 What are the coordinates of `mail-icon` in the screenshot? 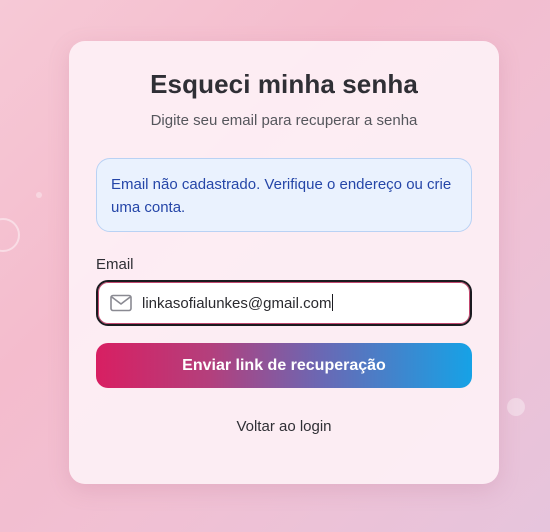 It's located at (121, 303).